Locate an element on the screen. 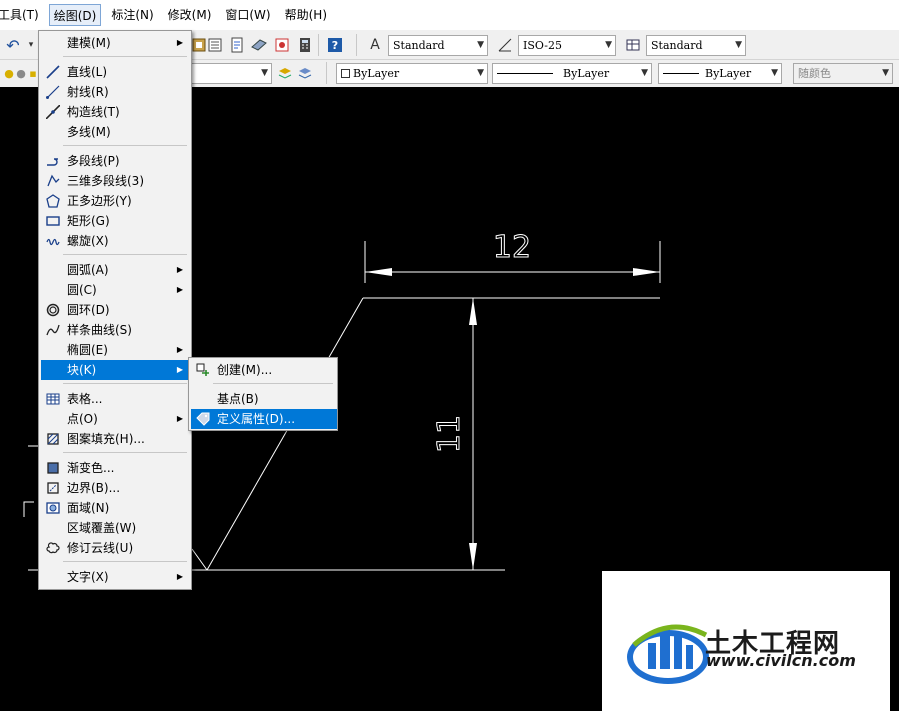 Image resolution: width=899 pixels, height=711 pixels. menu-dimension: 标注(N) is located at coordinates (132, 15).